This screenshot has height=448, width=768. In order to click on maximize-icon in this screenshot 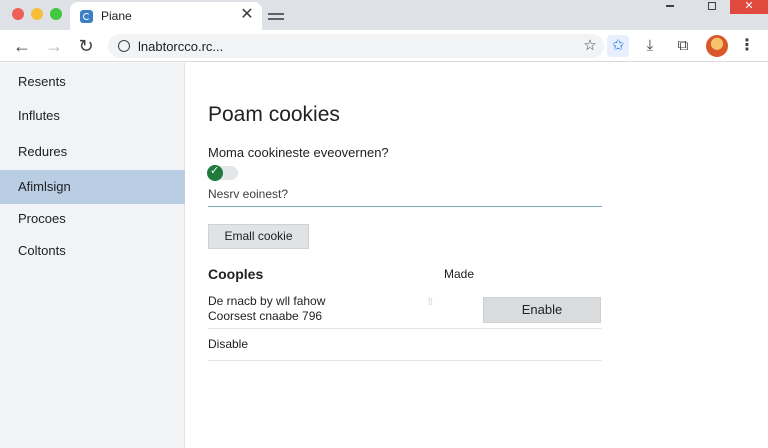, I will do `click(712, 7)`.